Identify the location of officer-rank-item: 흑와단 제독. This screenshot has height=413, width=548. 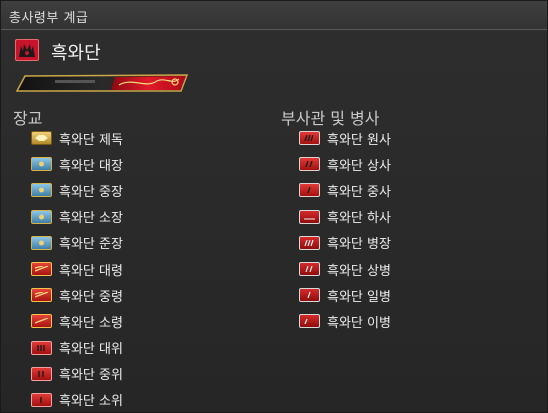
(77, 138).